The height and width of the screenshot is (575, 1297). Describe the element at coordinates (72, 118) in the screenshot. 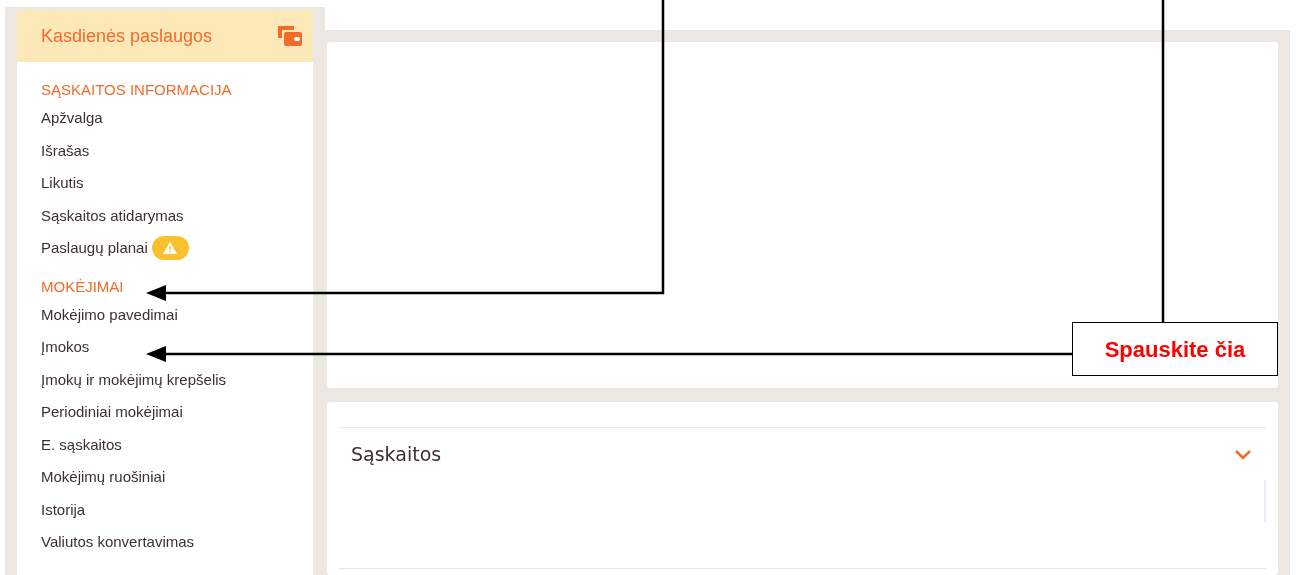

I see `menu-link: Apžvalga` at that location.